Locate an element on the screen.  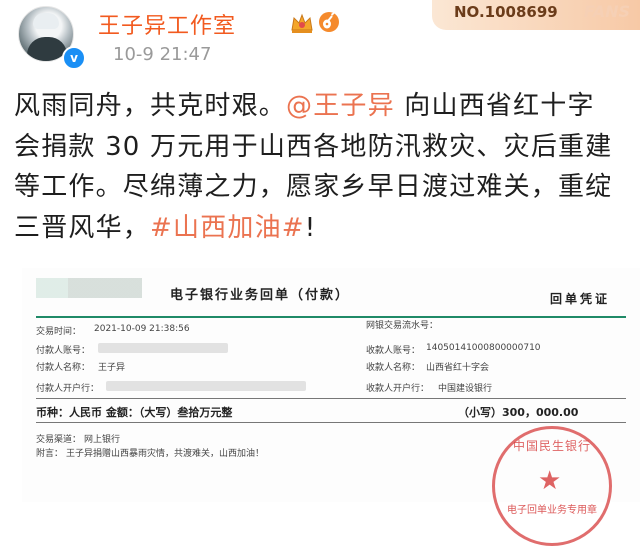
guitar-badge-icon is located at coordinates (329, 22).